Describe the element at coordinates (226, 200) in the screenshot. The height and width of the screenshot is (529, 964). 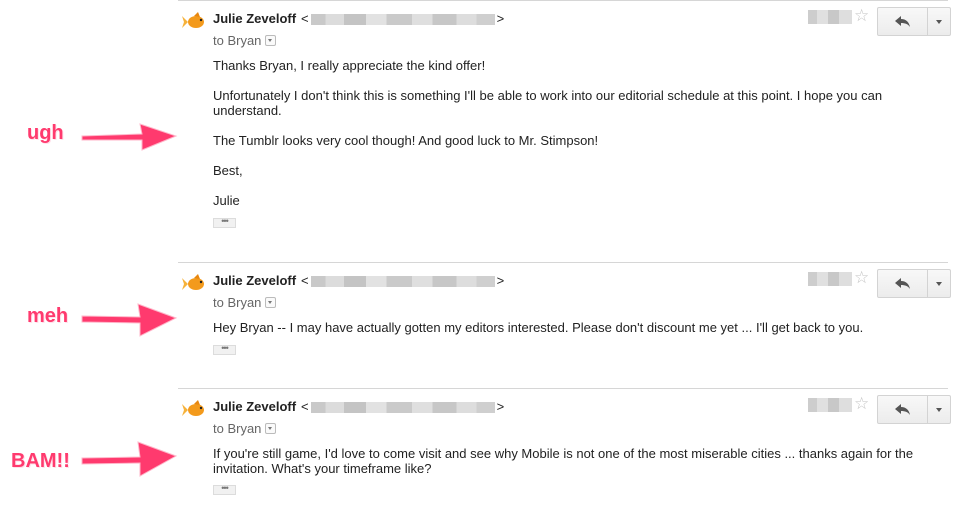
I see `body-paragraph: Julie` at that location.